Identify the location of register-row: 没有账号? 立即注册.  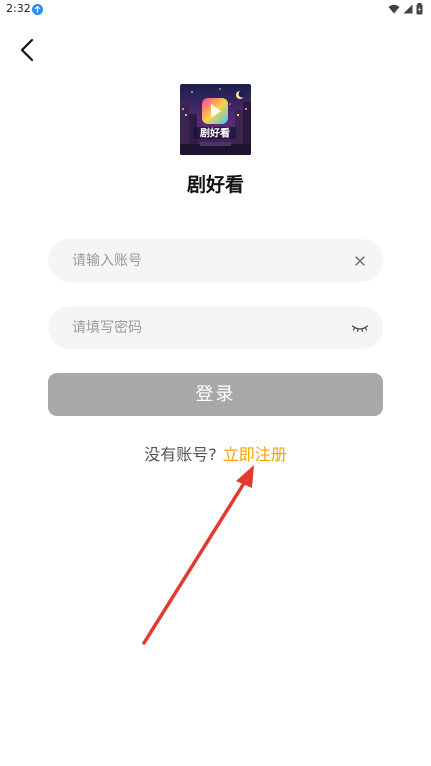
(215, 453).